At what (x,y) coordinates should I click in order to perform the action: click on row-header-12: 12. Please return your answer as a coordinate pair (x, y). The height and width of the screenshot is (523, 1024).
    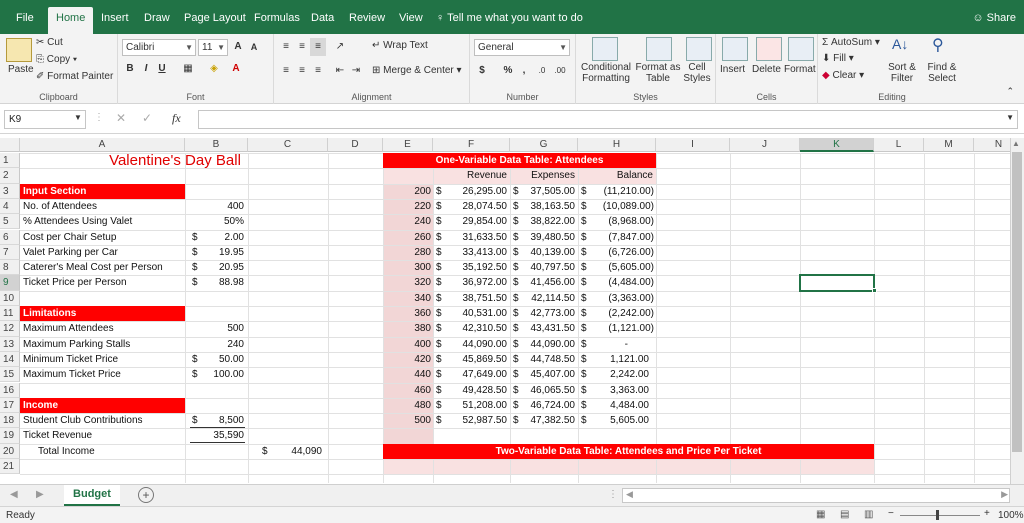
    Looking at the image, I should click on (10, 329).